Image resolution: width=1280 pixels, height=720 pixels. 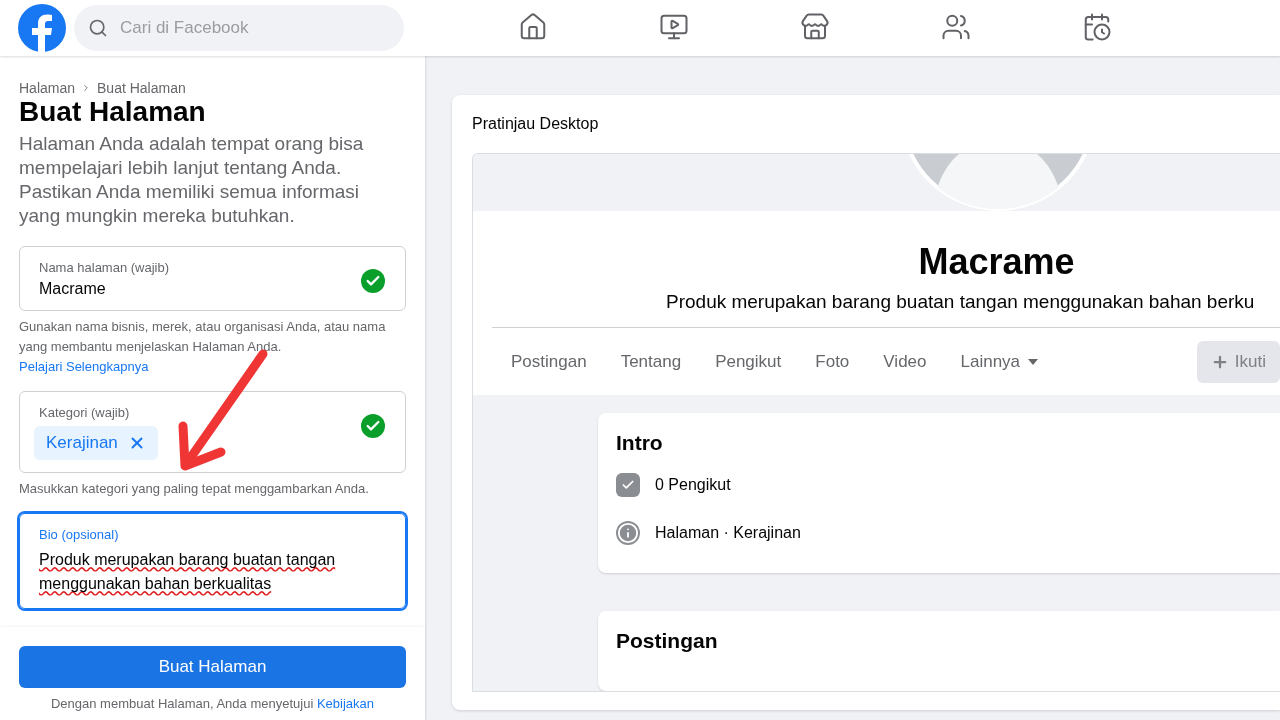 I want to click on info-icon, so click(x=628, y=533).